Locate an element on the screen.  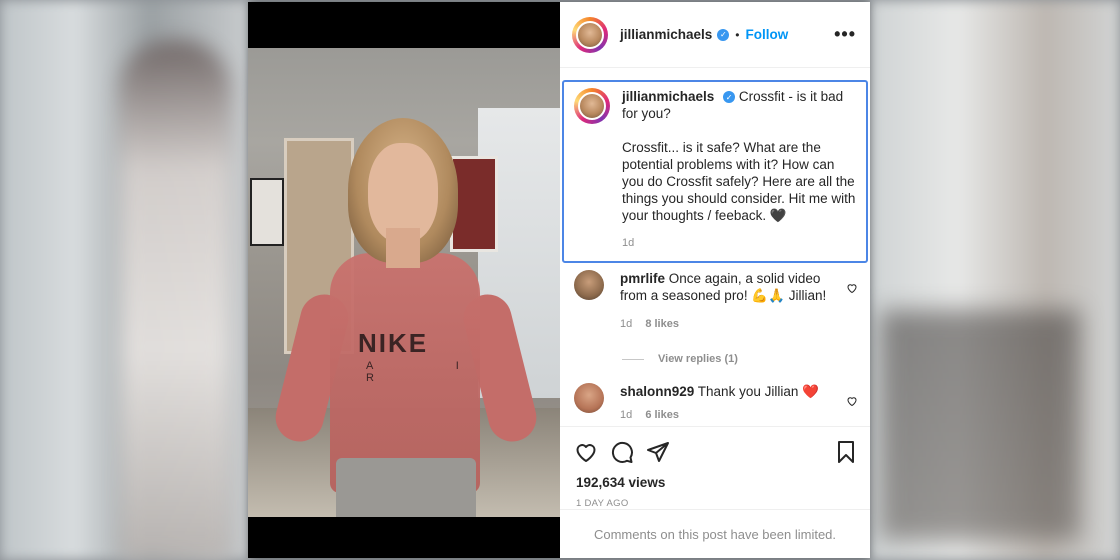
more-icon: ••• is located at coordinates (845, 34).